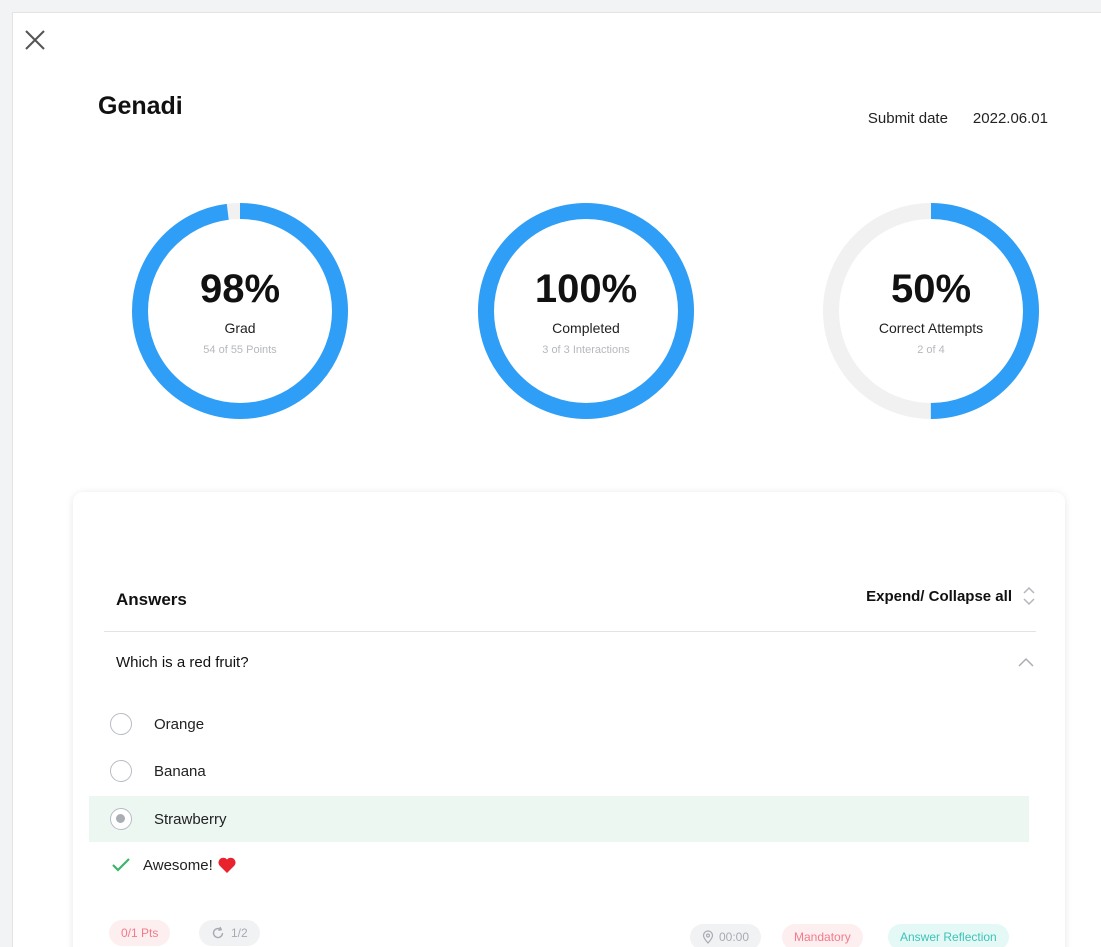 The image size is (1101, 947). I want to click on heart-icon, so click(227, 865).